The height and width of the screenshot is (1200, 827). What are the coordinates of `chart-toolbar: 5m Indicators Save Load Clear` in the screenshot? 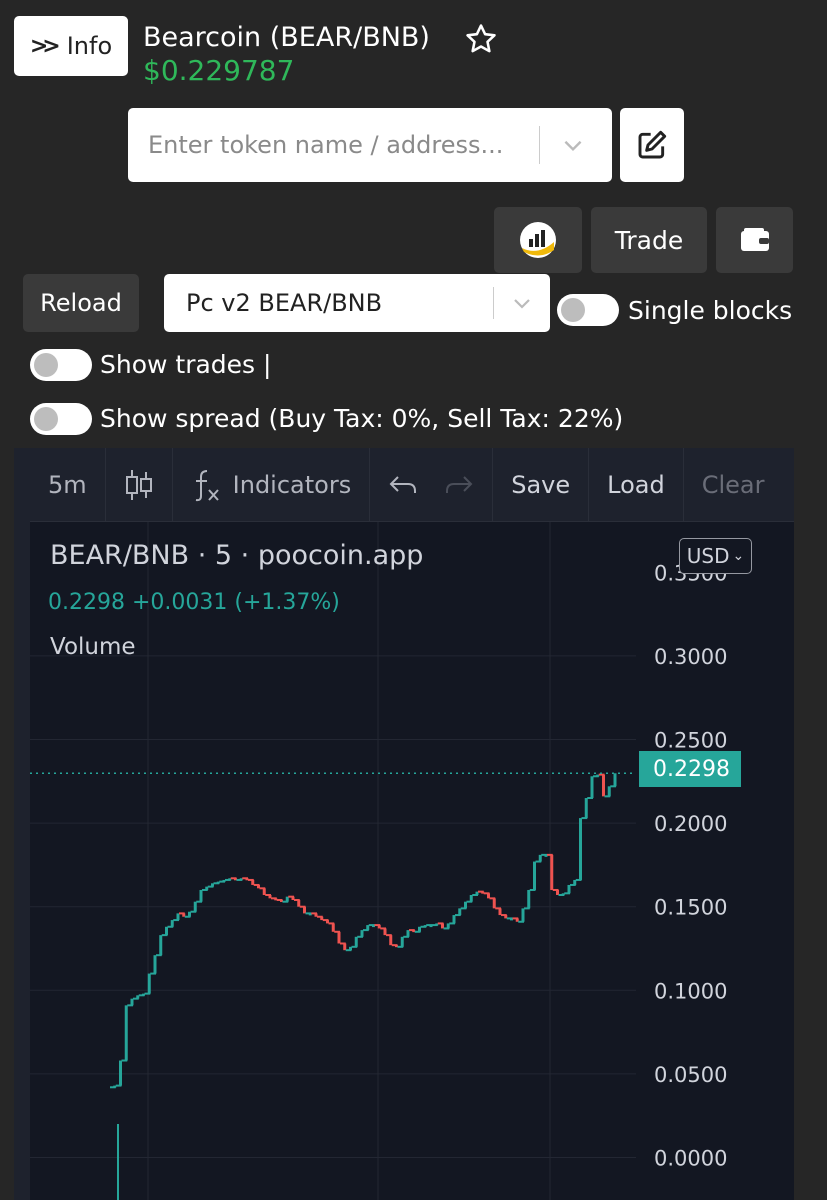 It's located at (412, 485).